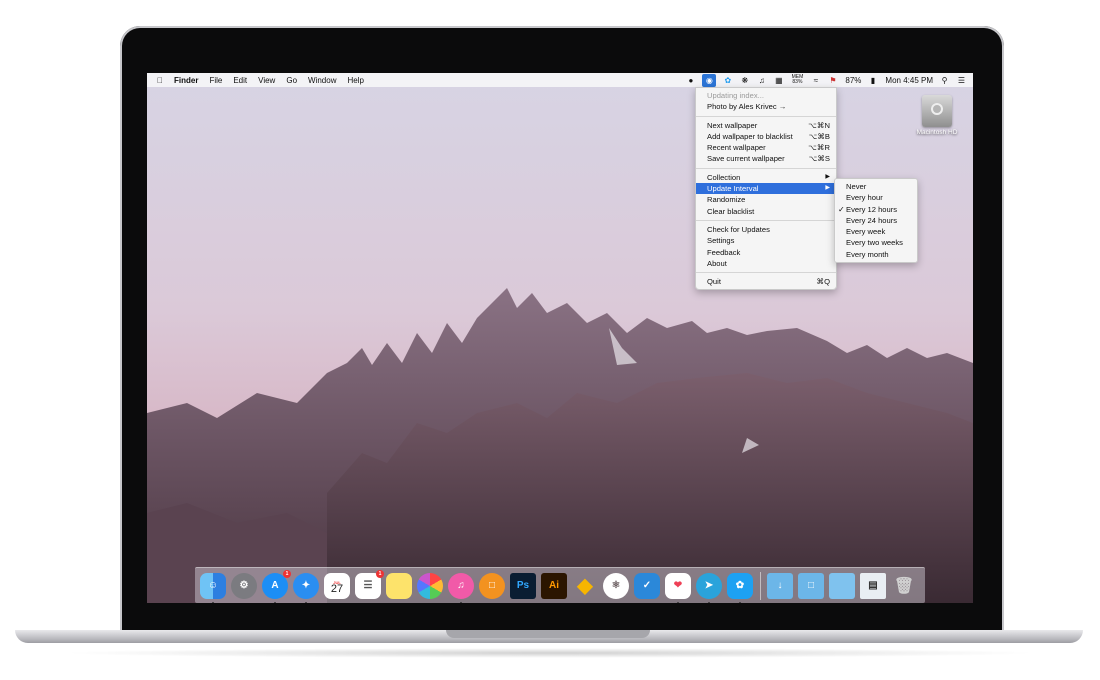 This screenshot has height=680, width=1100. I want to click on interval-every-24-hours: Every 24 hours, so click(876, 220).